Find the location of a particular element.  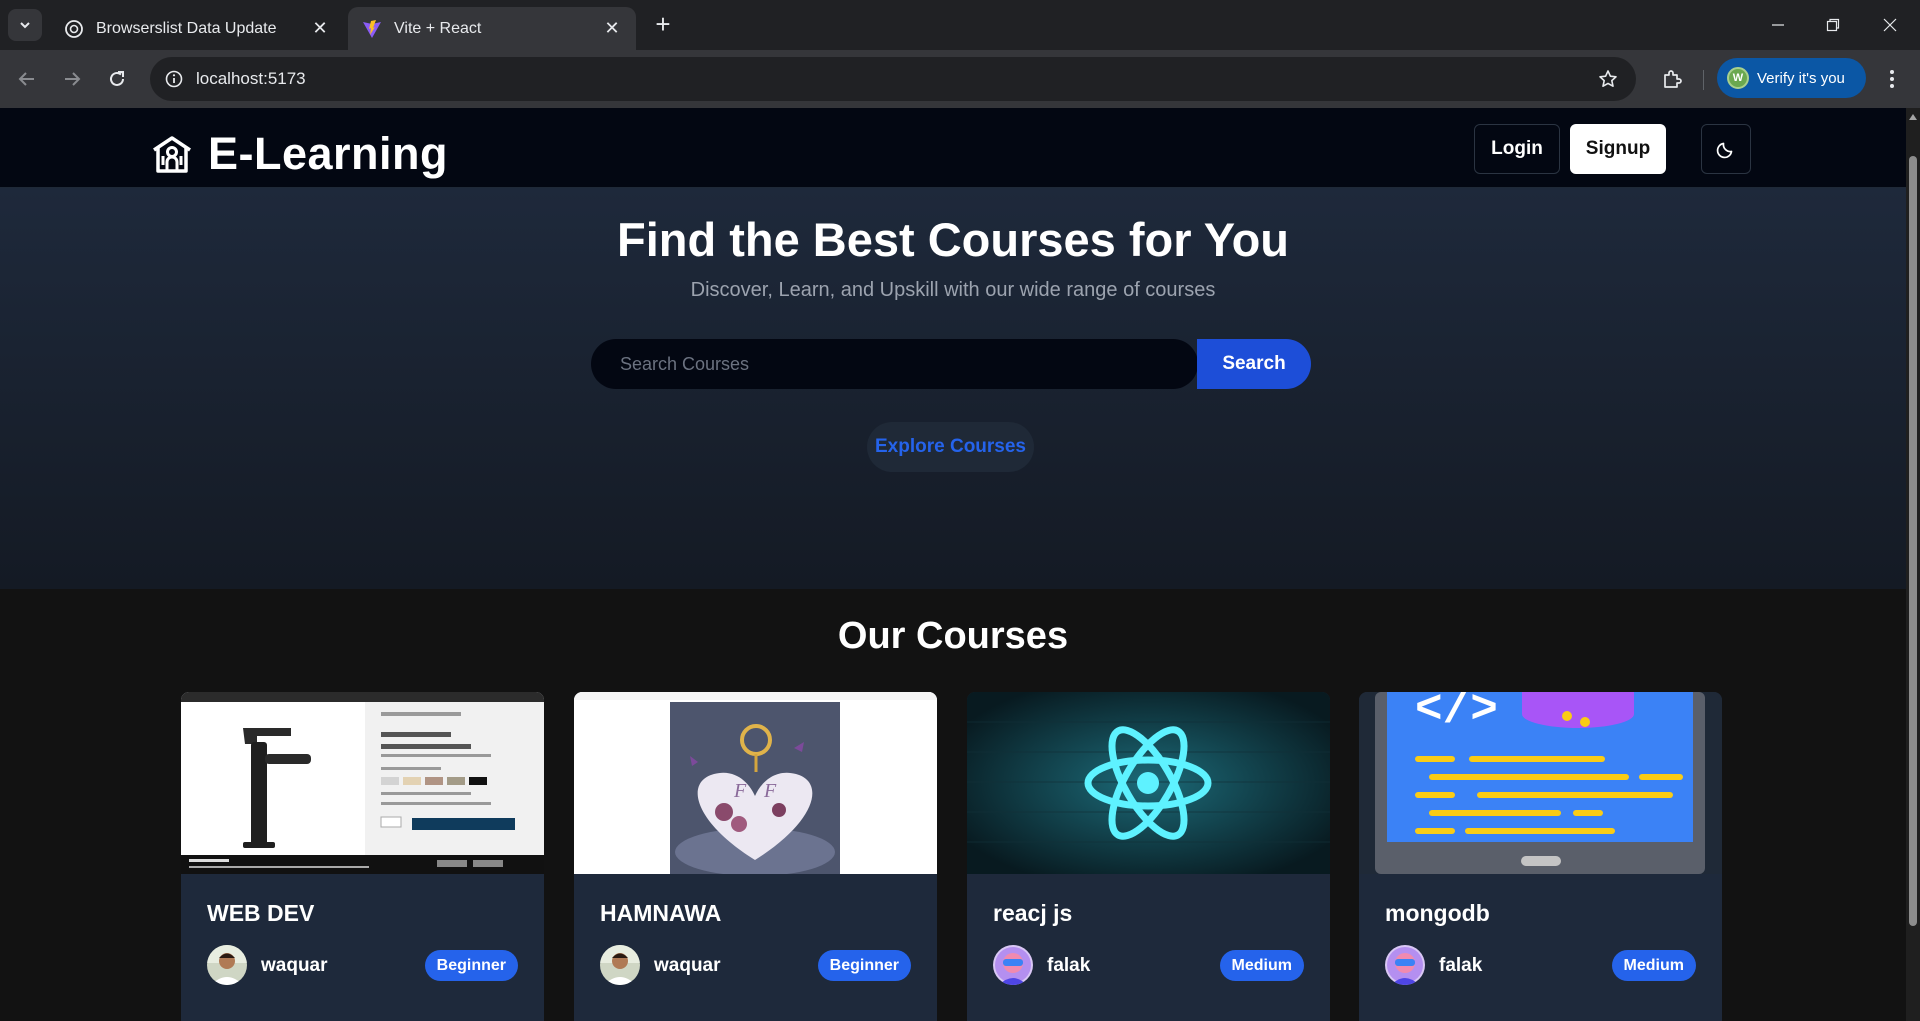

vite-icon is located at coordinates (372, 29).